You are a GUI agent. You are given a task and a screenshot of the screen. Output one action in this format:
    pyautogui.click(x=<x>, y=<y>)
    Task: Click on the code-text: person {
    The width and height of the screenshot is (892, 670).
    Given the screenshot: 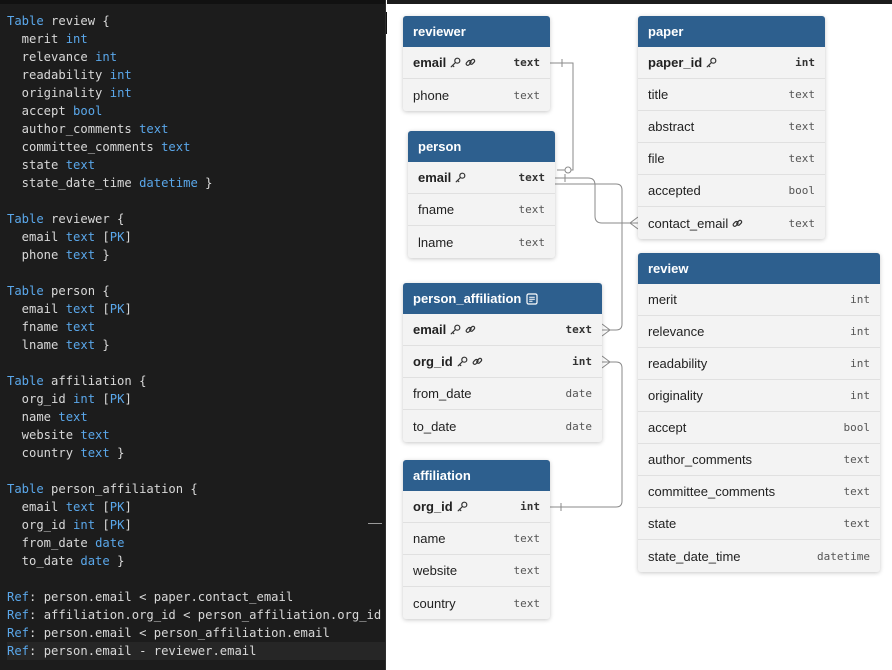 What is the action you would take?
    pyautogui.click(x=76, y=291)
    